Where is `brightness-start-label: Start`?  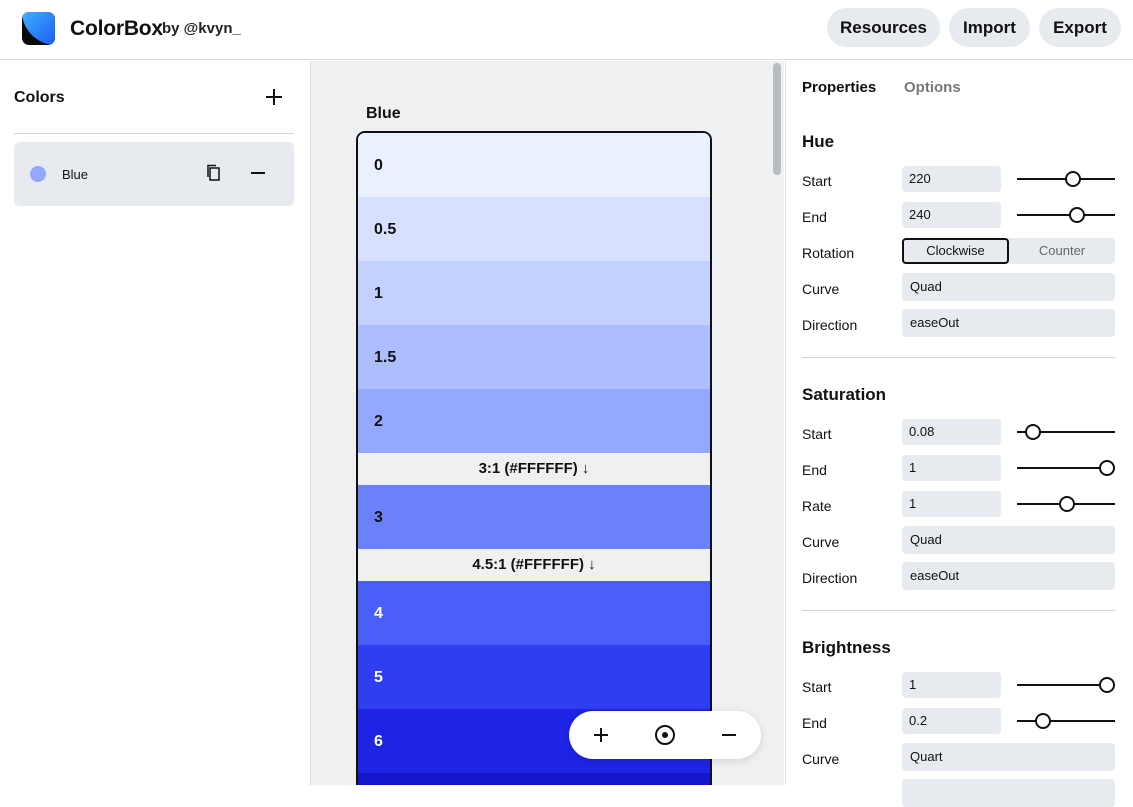
brightness-start-label: Start is located at coordinates (817, 687).